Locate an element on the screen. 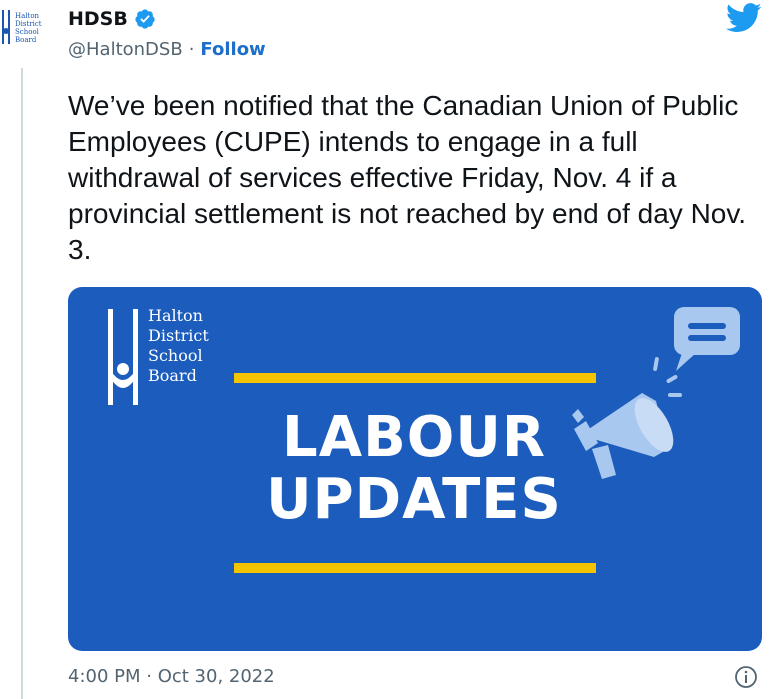  handle: @HaltonDSB is located at coordinates (125, 49).